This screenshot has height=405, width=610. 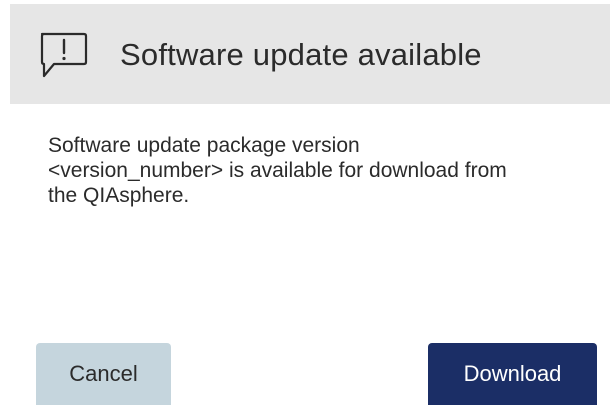 What do you see at coordinates (119, 195) in the screenshot?
I see `message-line: the QIAsphere.` at bounding box center [119, 195].